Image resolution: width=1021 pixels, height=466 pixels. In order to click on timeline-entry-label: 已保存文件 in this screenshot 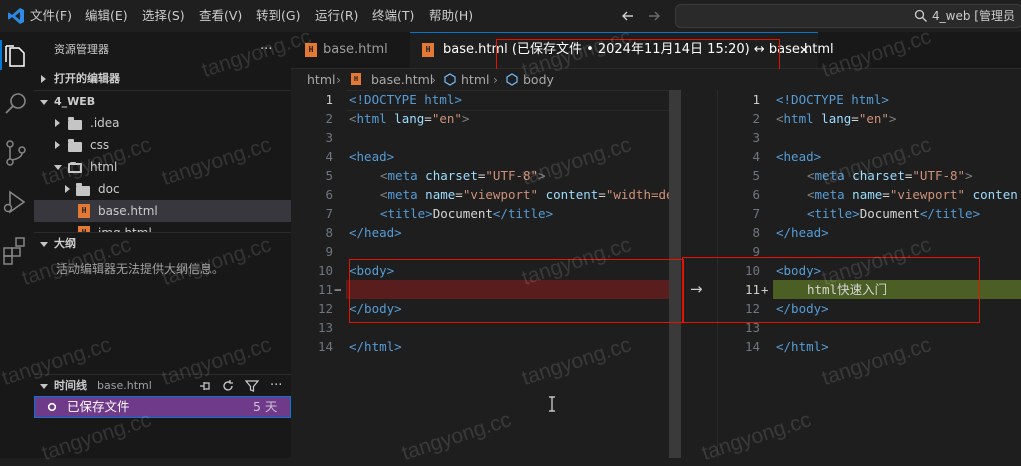, I will do `click(98, 406)`.